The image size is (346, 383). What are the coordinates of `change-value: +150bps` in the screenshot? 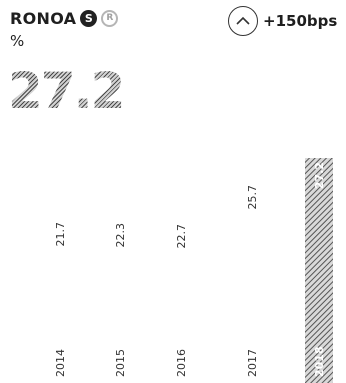 It's located at (300, 21).